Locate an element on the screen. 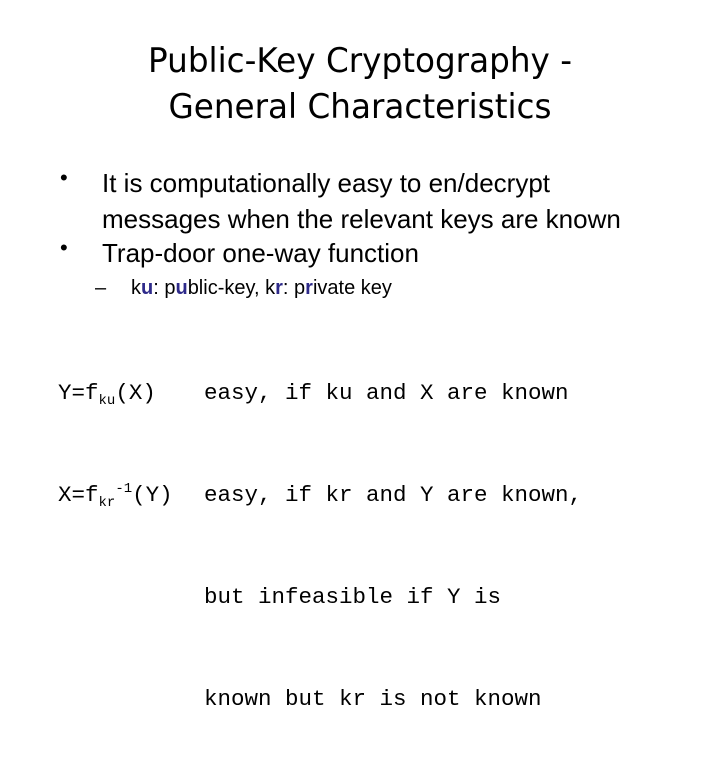  formula-arg: (X) is located at coordinates (135, 393).